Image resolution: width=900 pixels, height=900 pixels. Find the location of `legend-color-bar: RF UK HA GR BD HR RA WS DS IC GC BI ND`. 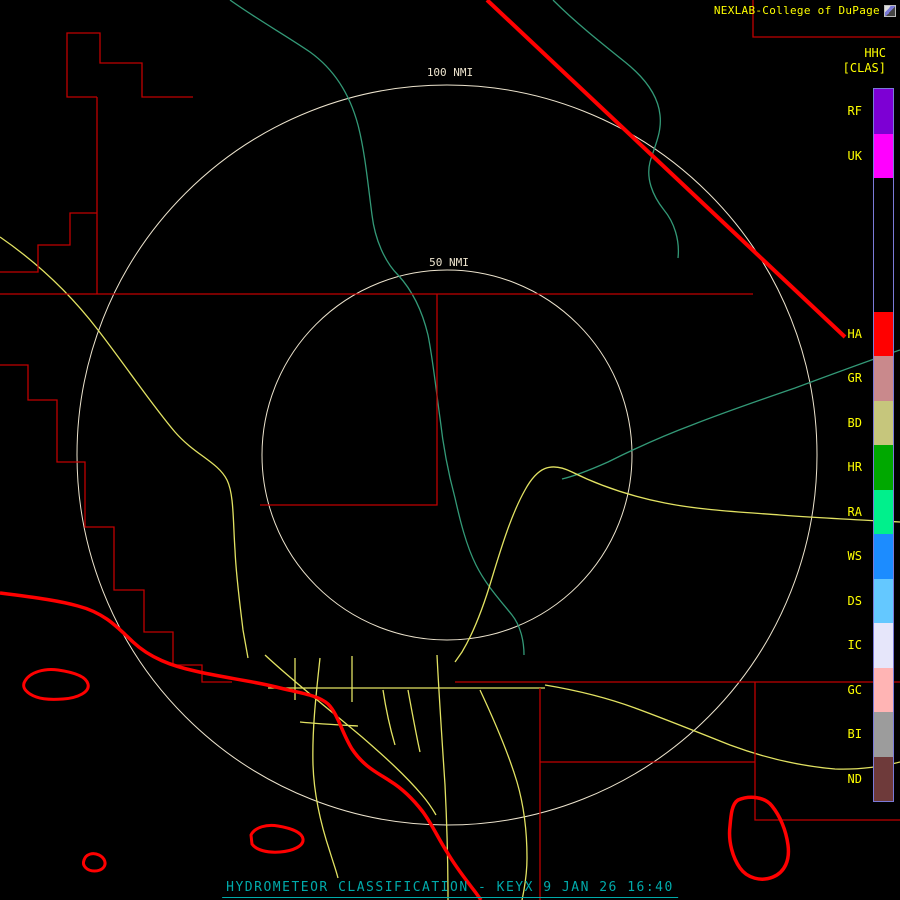

legend-color-bar: RF UK HA GR BD HR RA WS DS IC GC BI ND is located at coordinates (871, 445).